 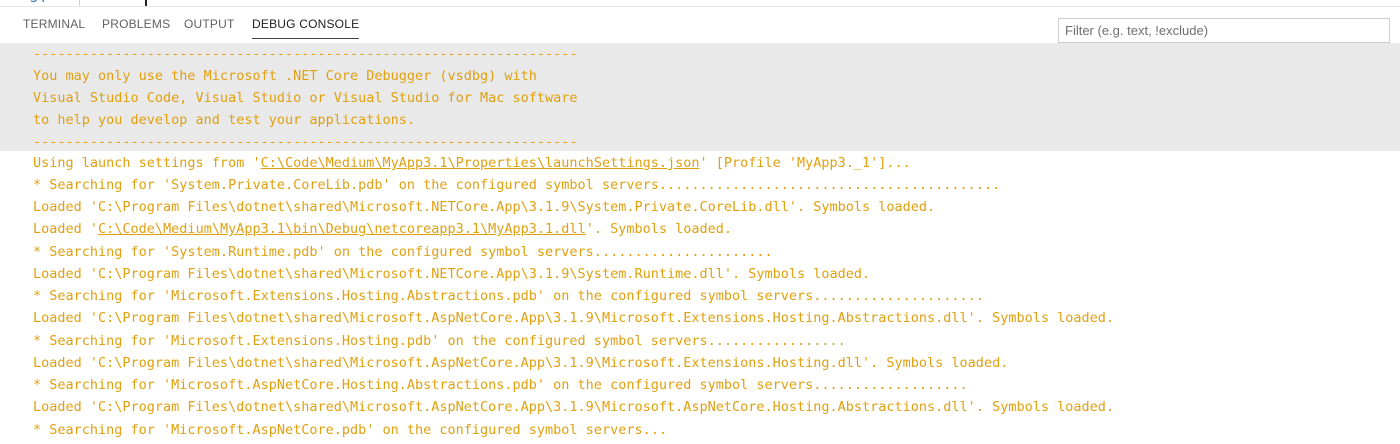 I want to click on console-text: Using launch settings from ', so click(x=147, y=163).